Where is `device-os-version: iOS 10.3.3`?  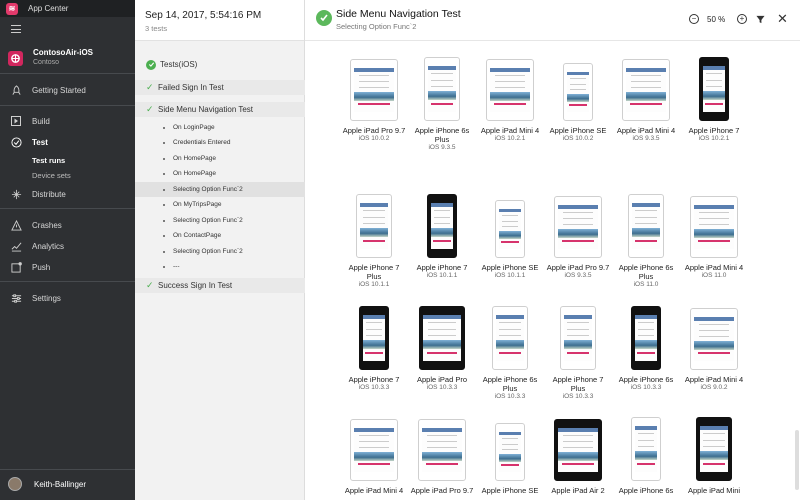 device-os-version: iOS 10.3.3 is located at coordinates (578, 396).